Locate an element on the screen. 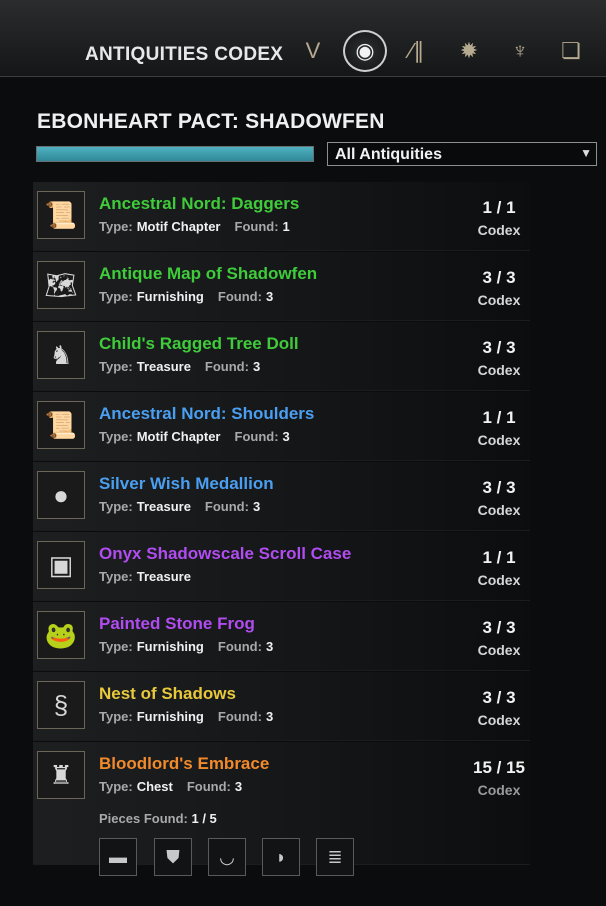 The height and width of the screenshot is (906, 606). antiquity-meta: Type: Chest Found: 3 is located at coordinates (170, 786).